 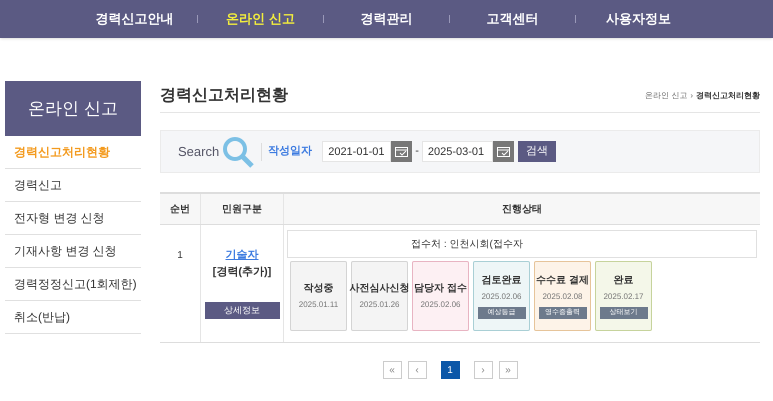 I want to click on stage-date: 2025.02.17, so click(x=623, y=297).